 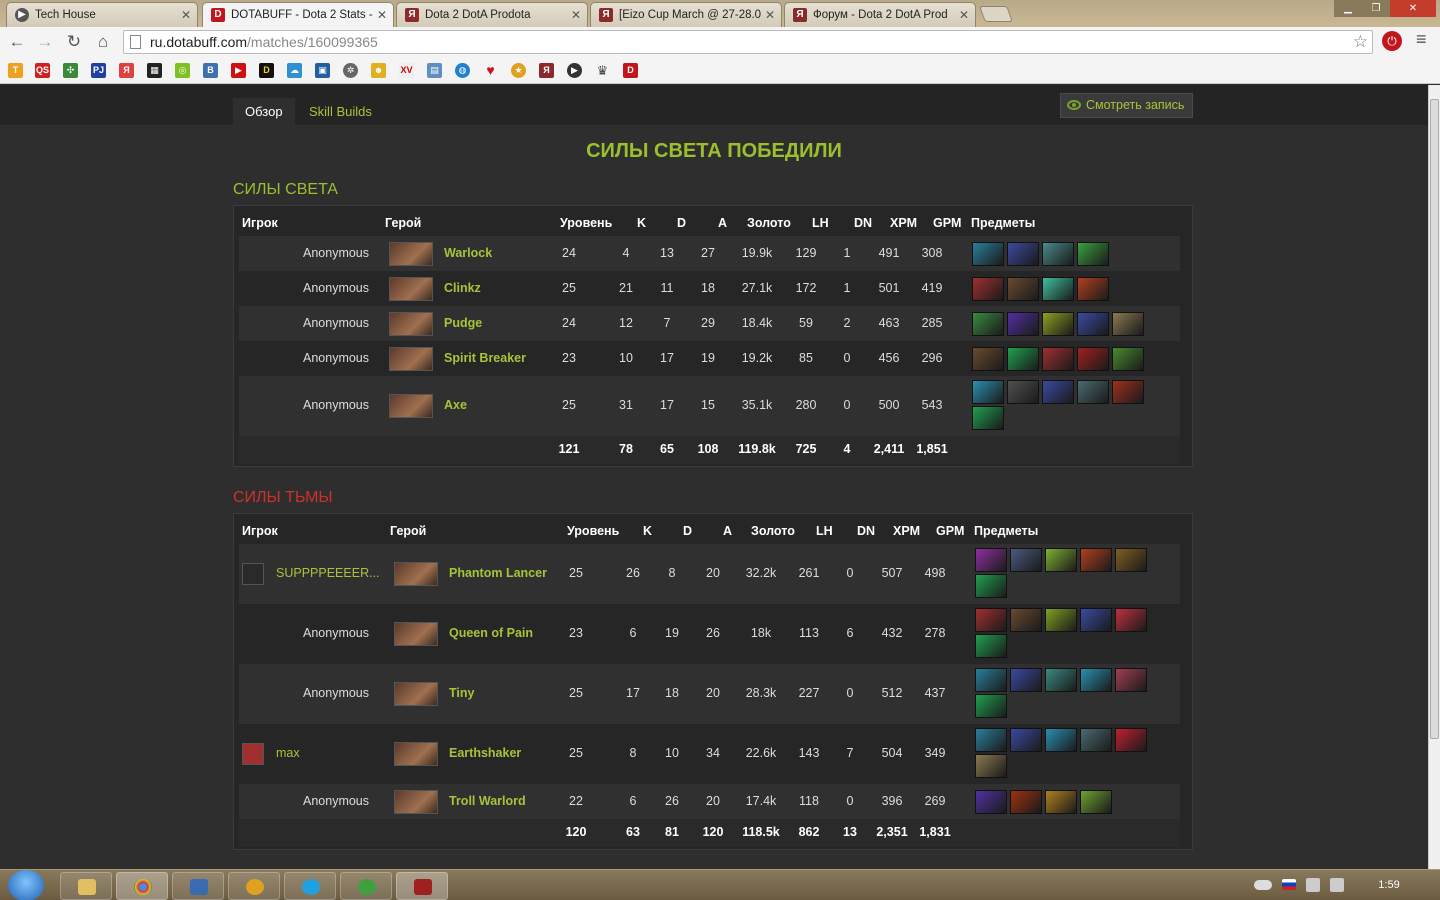 What do you see at coordinates (1376, 8) in the screenshot?
I see `restore-button: ❐` at bounding box center [1376, 8].